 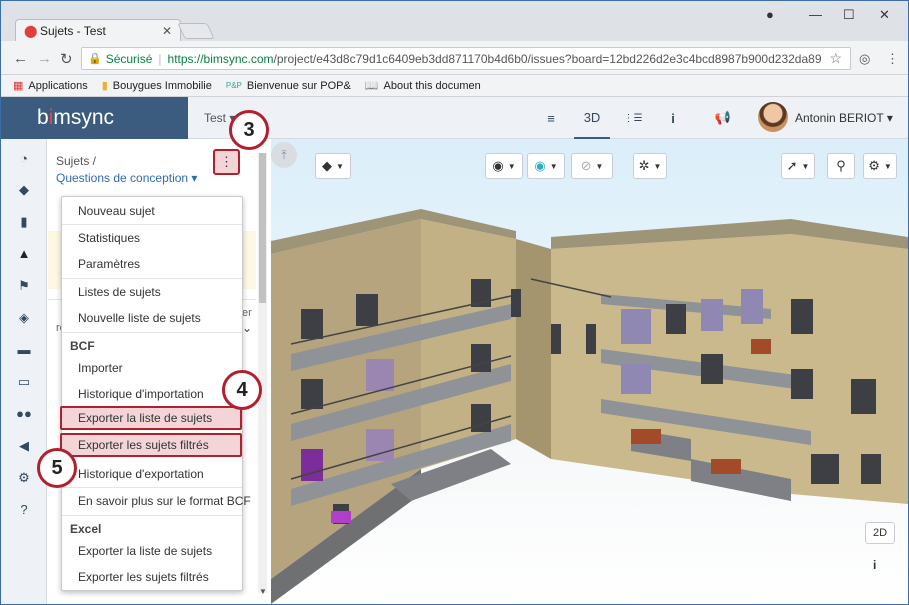 I want to click on measure-button: ⚲, so click(x=841, y=166).